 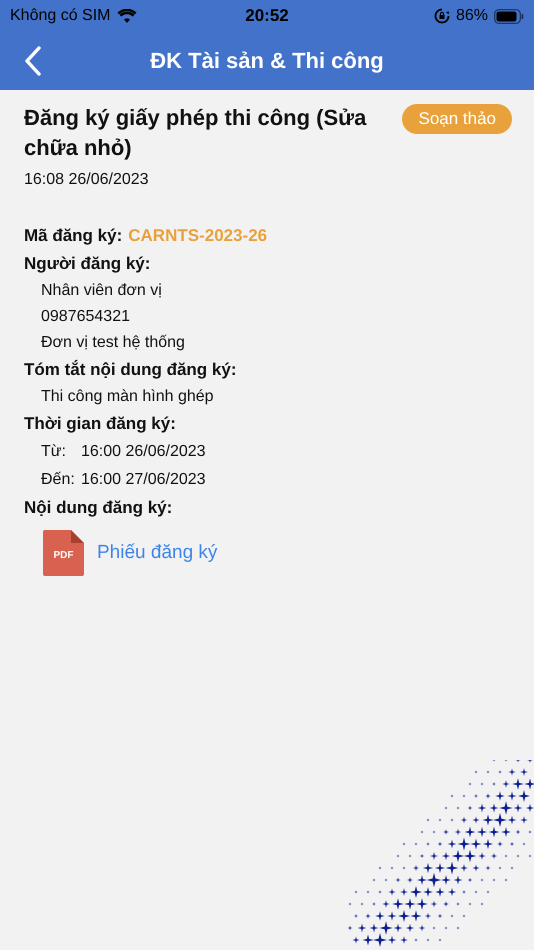 What do you see at coordinates (457, 119) in the screenshot?
I see `status-button: Soạn thảo` at bounding box center [457, 119].